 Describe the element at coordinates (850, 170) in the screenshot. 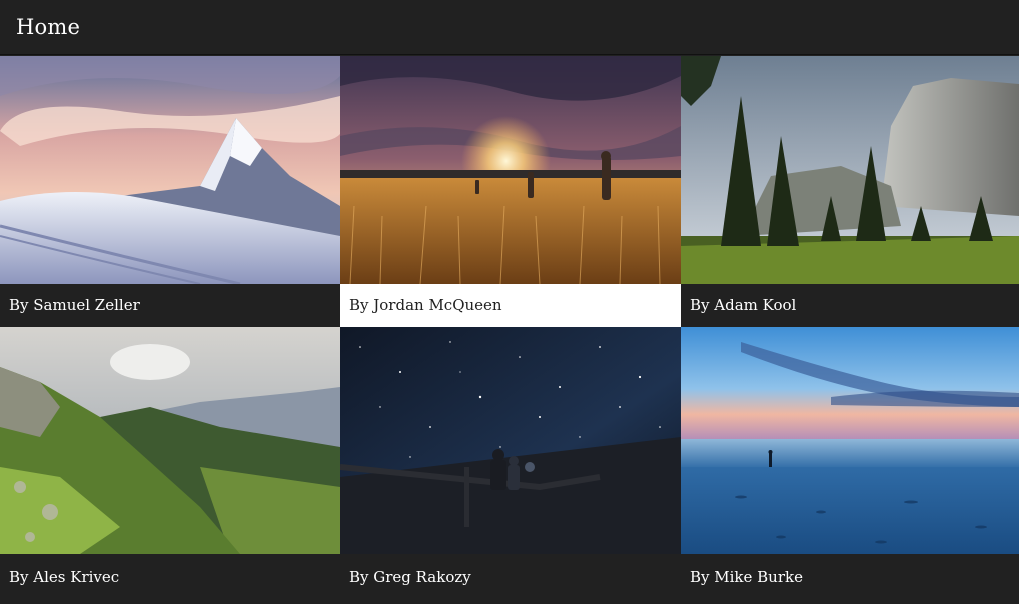

I see `granite-cliff-forest-icon` at that location.